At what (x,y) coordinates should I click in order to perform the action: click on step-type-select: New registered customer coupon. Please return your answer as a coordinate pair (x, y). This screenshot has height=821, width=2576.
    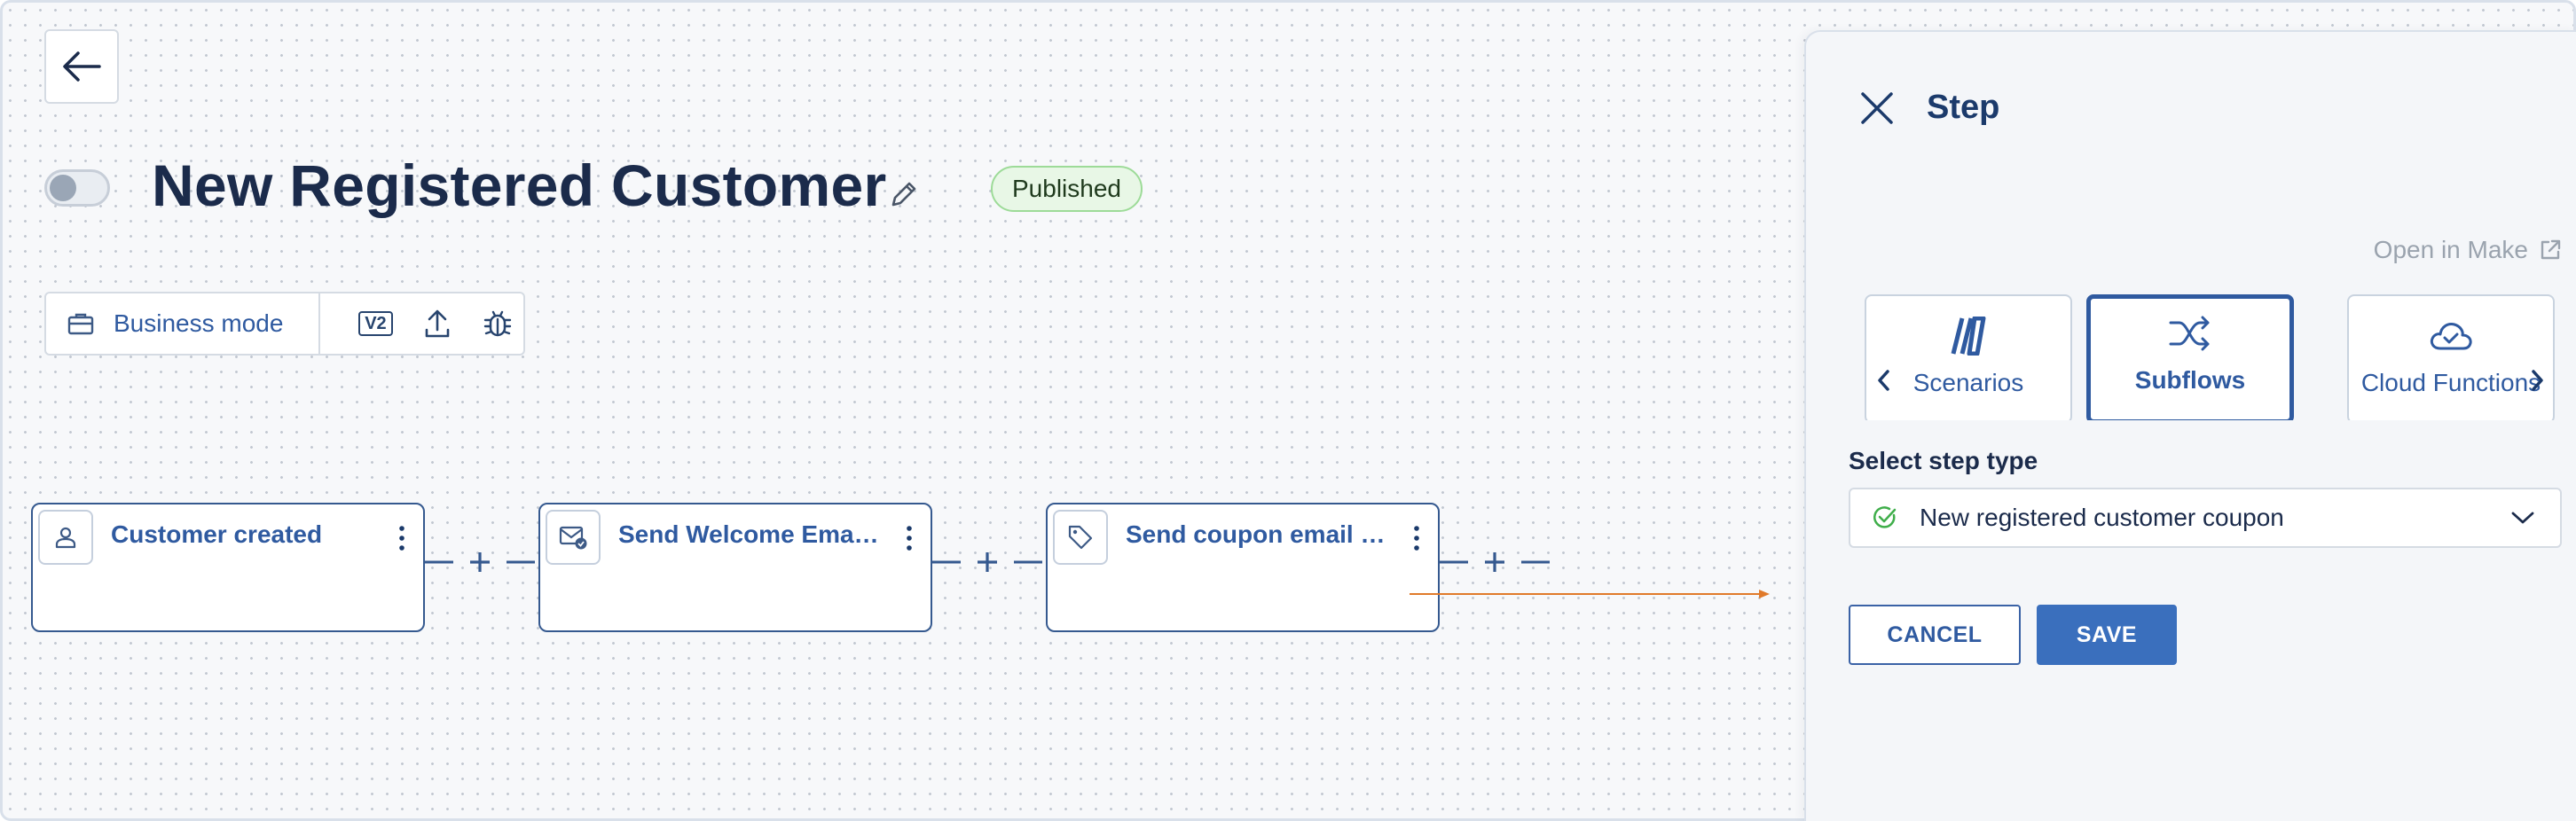
    Looking at the image, I should click on (2205, 518).